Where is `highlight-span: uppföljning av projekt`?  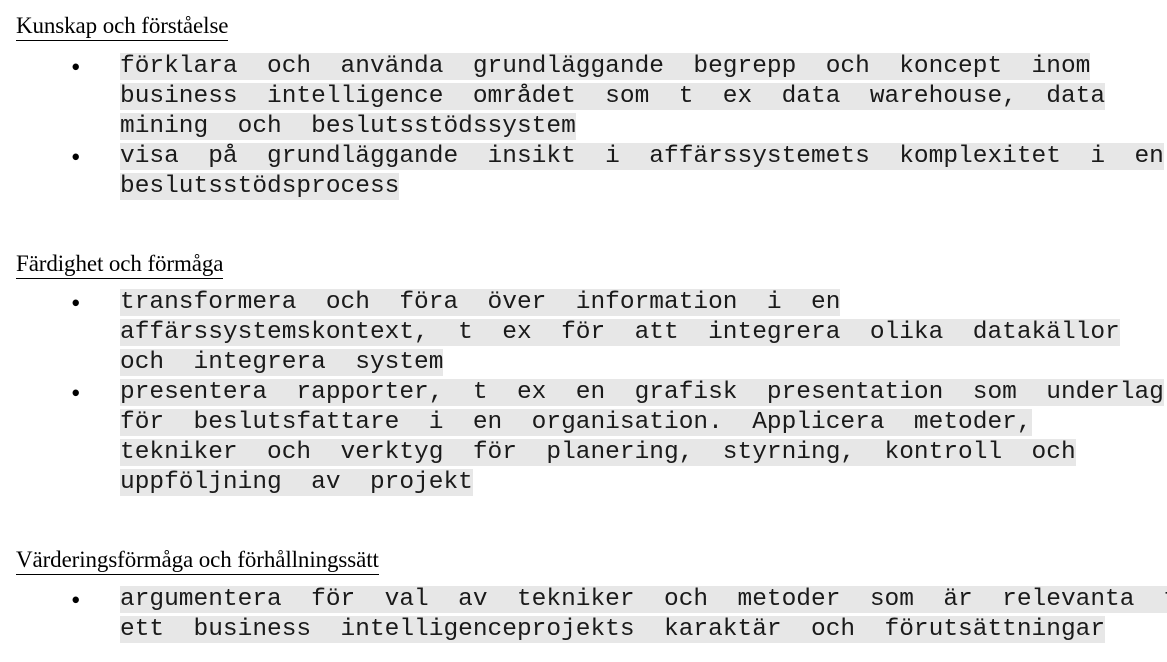
highlight-span: uppföljning av projekt is located at coordinates (296, 482).